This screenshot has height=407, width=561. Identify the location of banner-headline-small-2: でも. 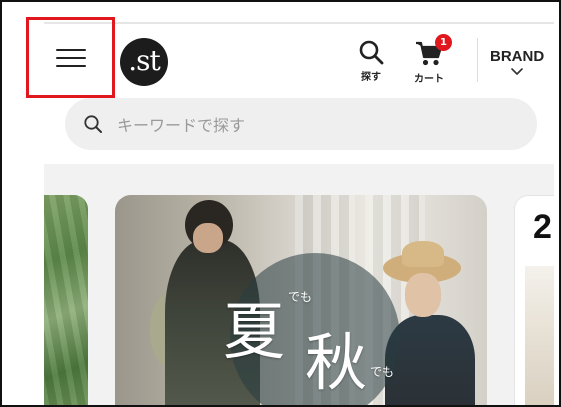
(382, 372).